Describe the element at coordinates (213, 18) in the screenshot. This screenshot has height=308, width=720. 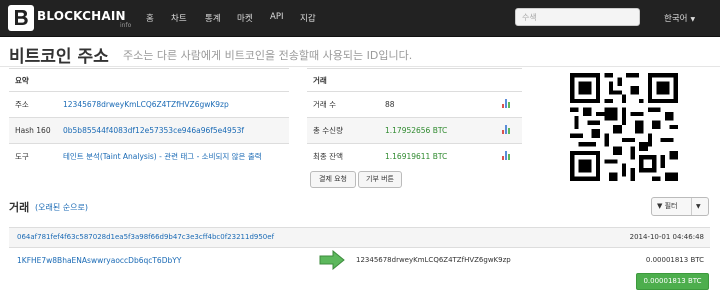
I see `nav-stats: 통계` at that location.